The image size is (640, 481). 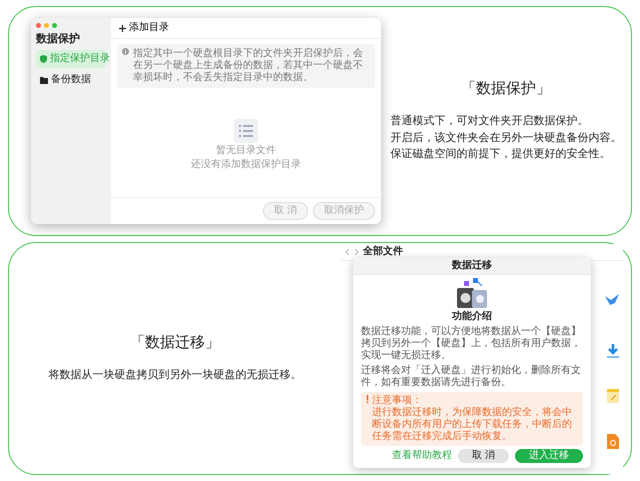 What do you see at coordinates (506, 138) in the screenshot?
I see `description-line: 开启后，该文件夹会在另外一块硬盘备份内容。` at bounding box center [506, 138].